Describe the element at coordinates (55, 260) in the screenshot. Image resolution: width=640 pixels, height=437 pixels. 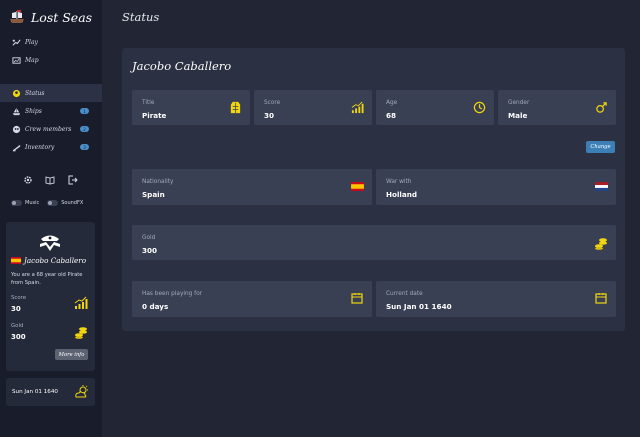
I see `player-name-text: Jacobo Caballero` at that location.